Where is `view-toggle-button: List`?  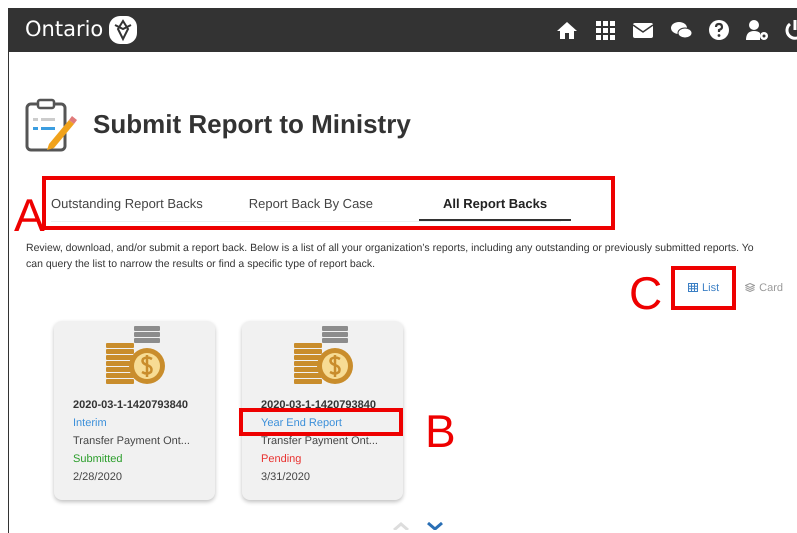 view-toggle-button: List is located at coordinates (704, 288).